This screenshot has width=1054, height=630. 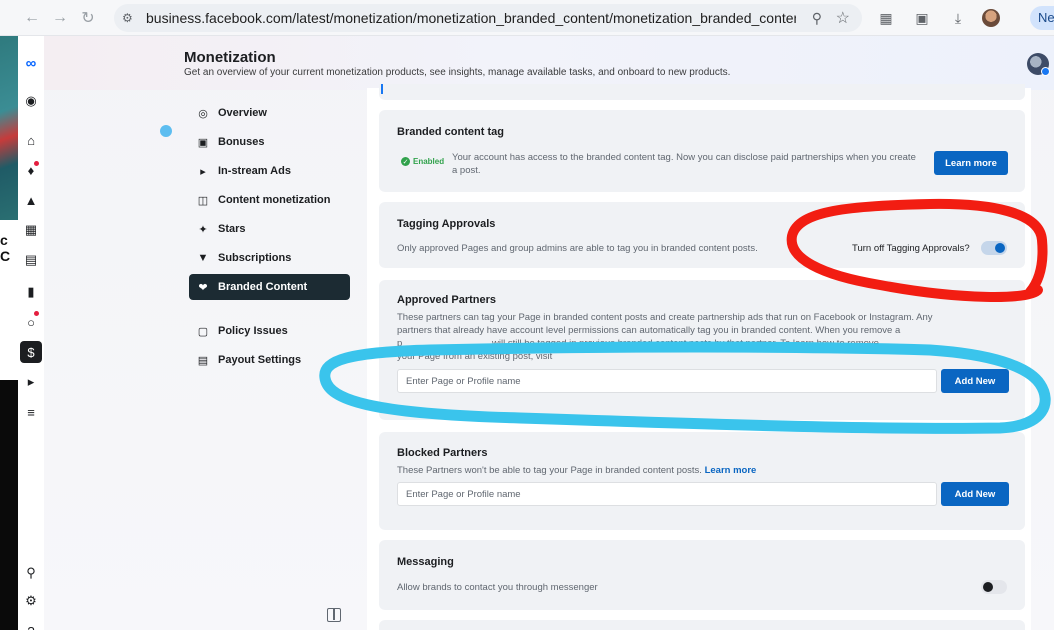 I want to click on sidebar-item-label: Payout Settings, so click(x=260, y=360).